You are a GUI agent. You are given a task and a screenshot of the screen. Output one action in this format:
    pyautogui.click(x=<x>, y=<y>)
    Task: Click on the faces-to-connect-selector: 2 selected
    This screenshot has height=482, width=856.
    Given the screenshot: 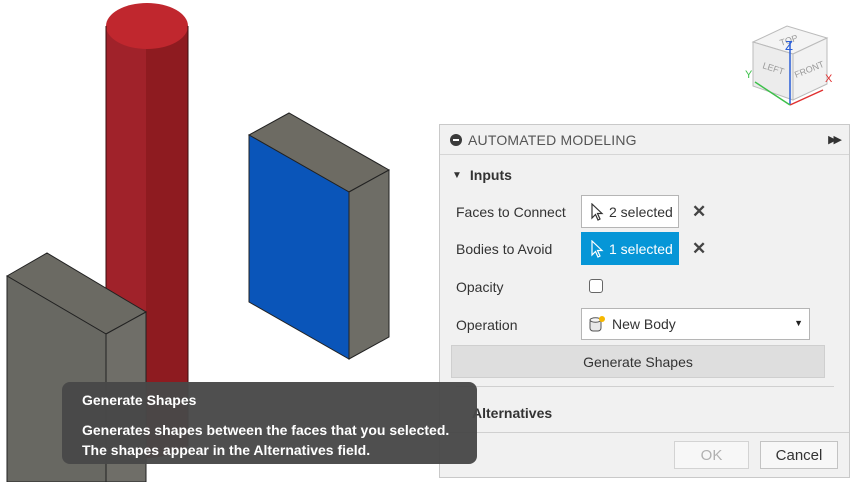 What is the action you would take?
    pyautogui.click(x=630, y=211)
    